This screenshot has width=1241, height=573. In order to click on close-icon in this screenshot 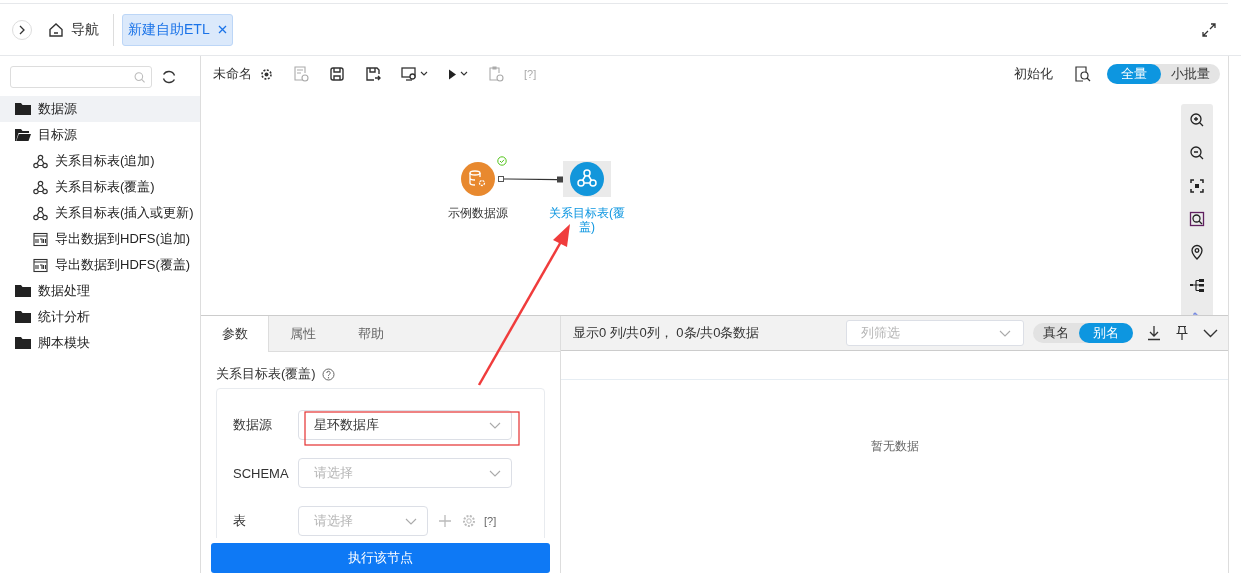, I will do `click(222, 29)`.